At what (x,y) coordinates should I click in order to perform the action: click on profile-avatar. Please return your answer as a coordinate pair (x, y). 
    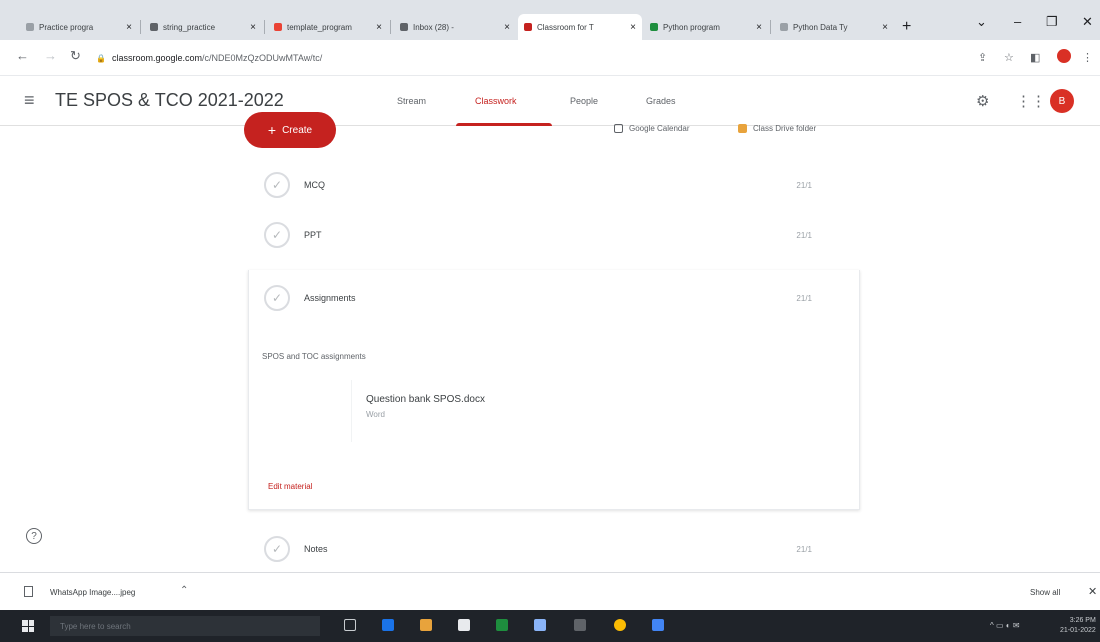
    Looking at the image, I should click on (1064, 56).